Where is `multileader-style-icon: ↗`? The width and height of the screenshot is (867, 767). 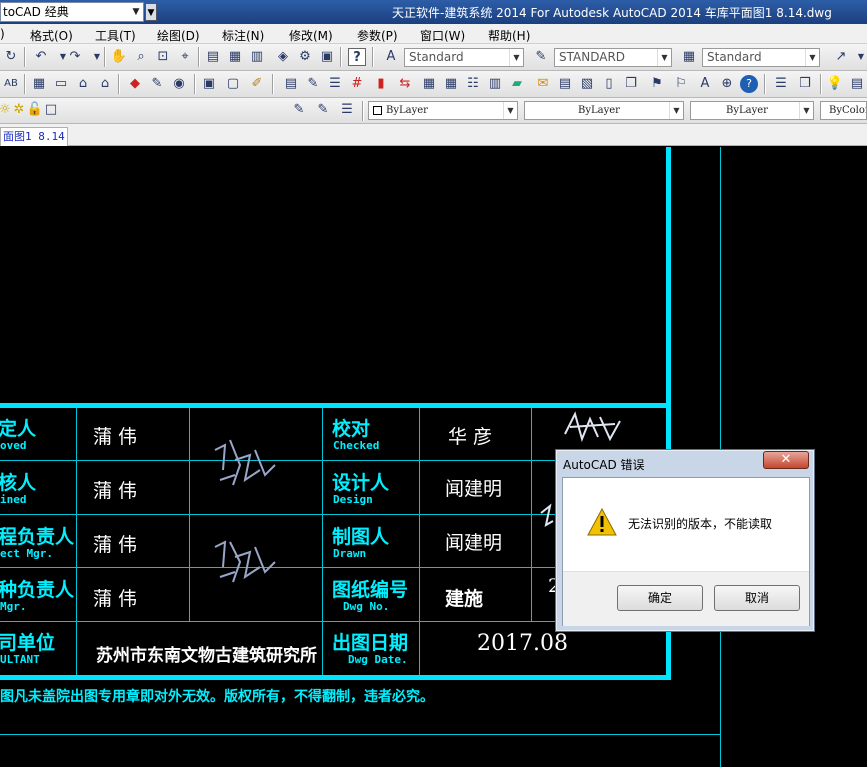 multileader-style-icon: ↗ is located at coordinates (841, 57).